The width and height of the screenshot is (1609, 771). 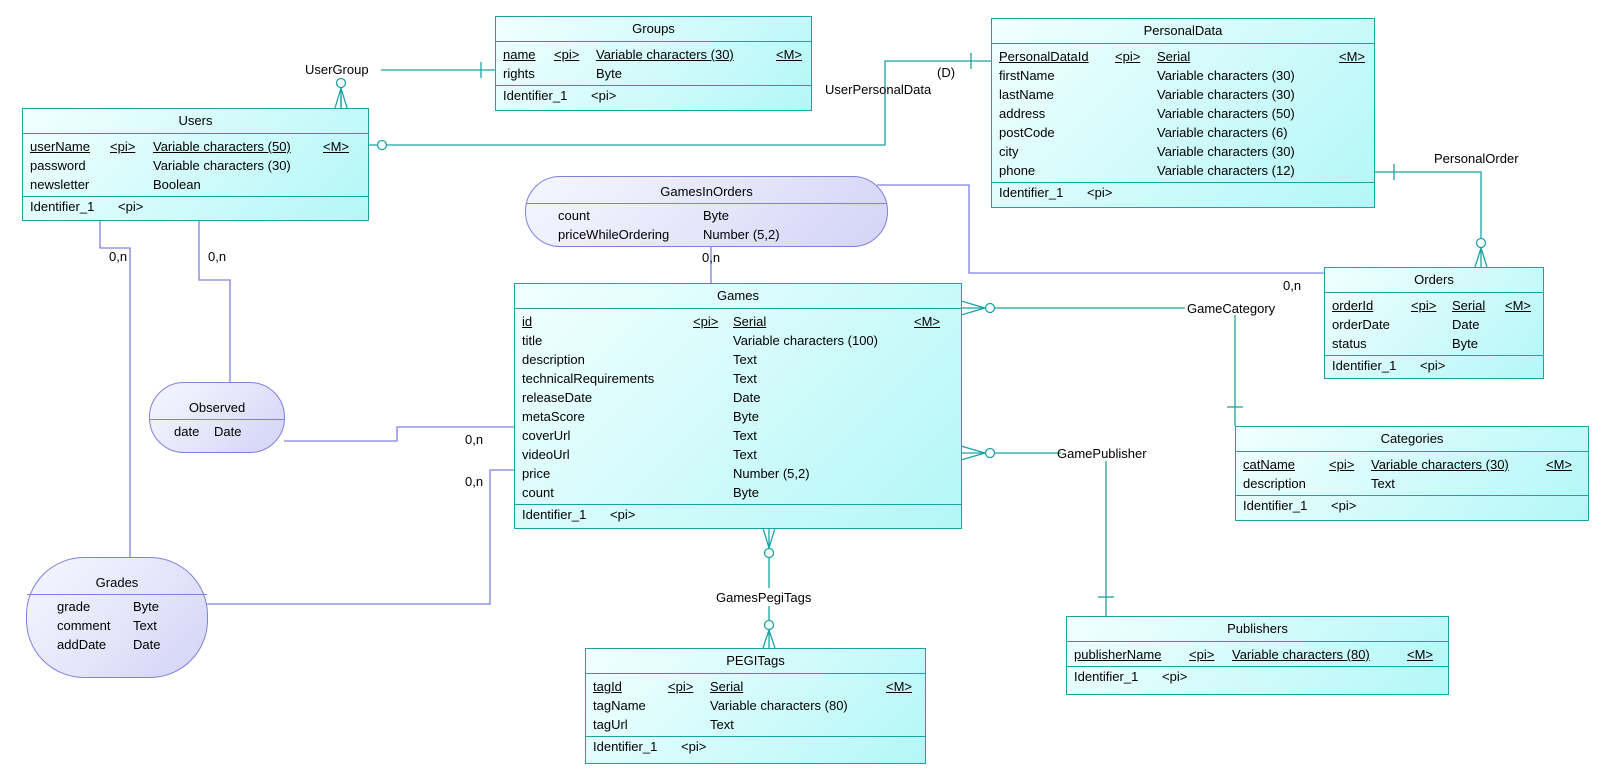 I want to click on attribute-row: title Variable characters (100), so click(x=741, y=340).